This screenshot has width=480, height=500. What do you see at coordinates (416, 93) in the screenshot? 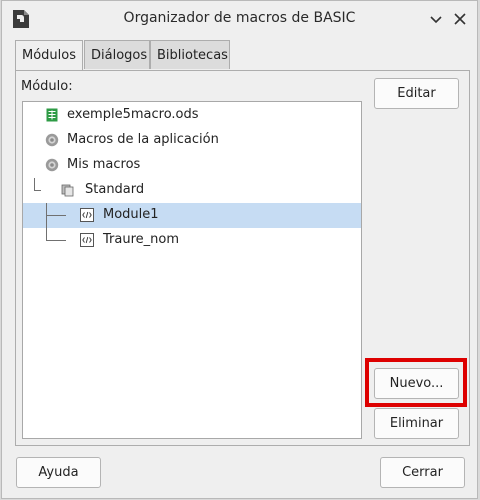
I see `edit-button: Editar` at bounding box center [416, 93].